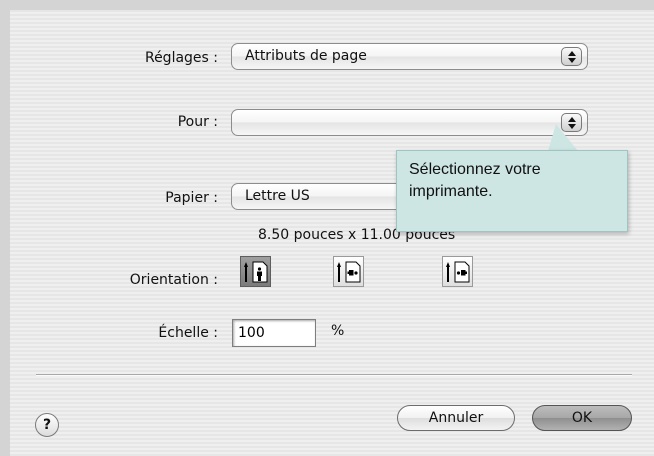  I want to click on tooltip-pointer, so click(563, 137).